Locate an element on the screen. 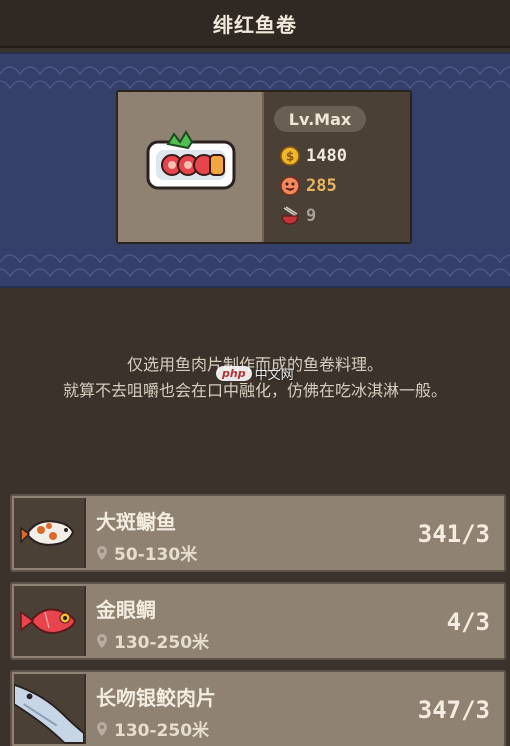 The height and width of the screenshot is (746, 510). appeal-stat: 285 is located at coordinates (308, 186).